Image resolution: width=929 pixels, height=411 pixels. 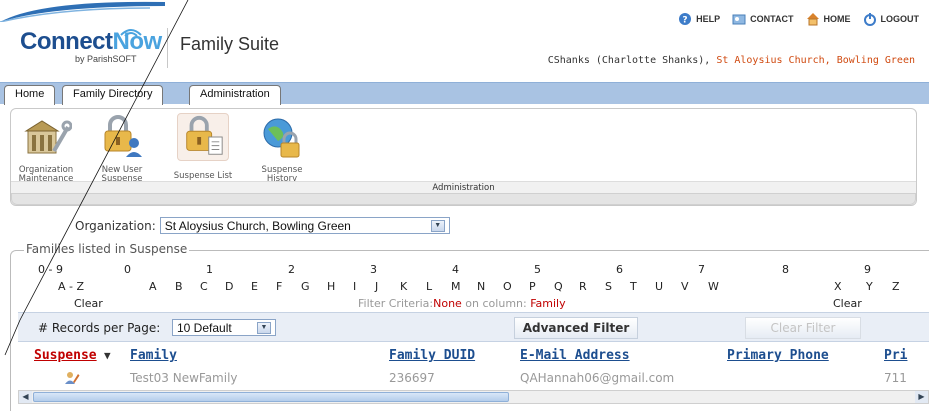 What do you see at coordinates (99, 328) in the screenshot?
I see `records-per-page-label: # Records per Page:` at bounding box center [99, 328].